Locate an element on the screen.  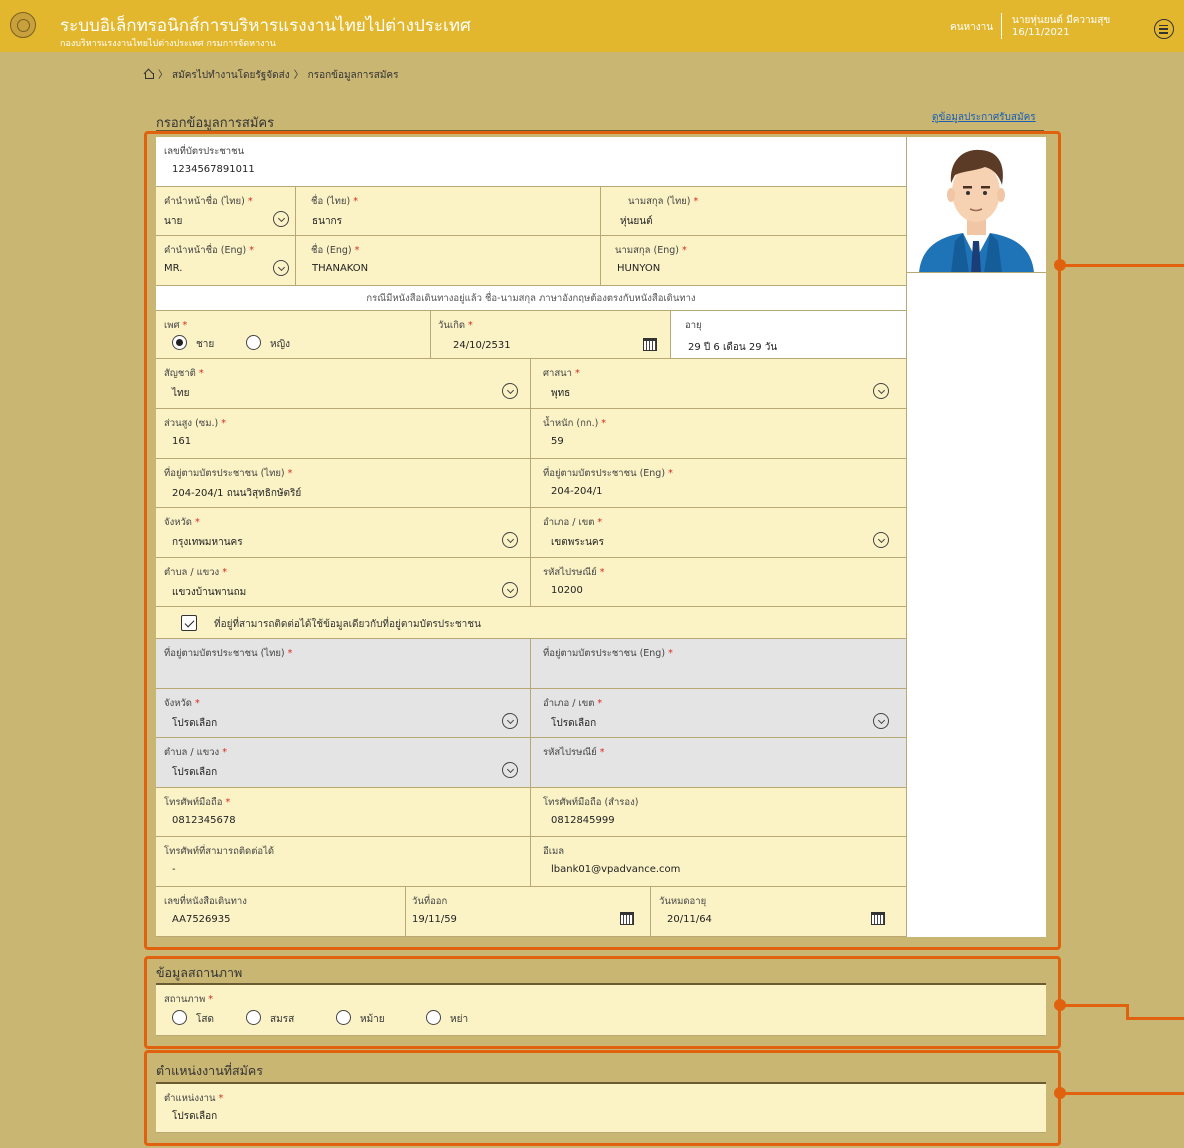
breadcrumb-item-current: กรอกข้อมูลการสมัคร is located at coordinates (353, 75).